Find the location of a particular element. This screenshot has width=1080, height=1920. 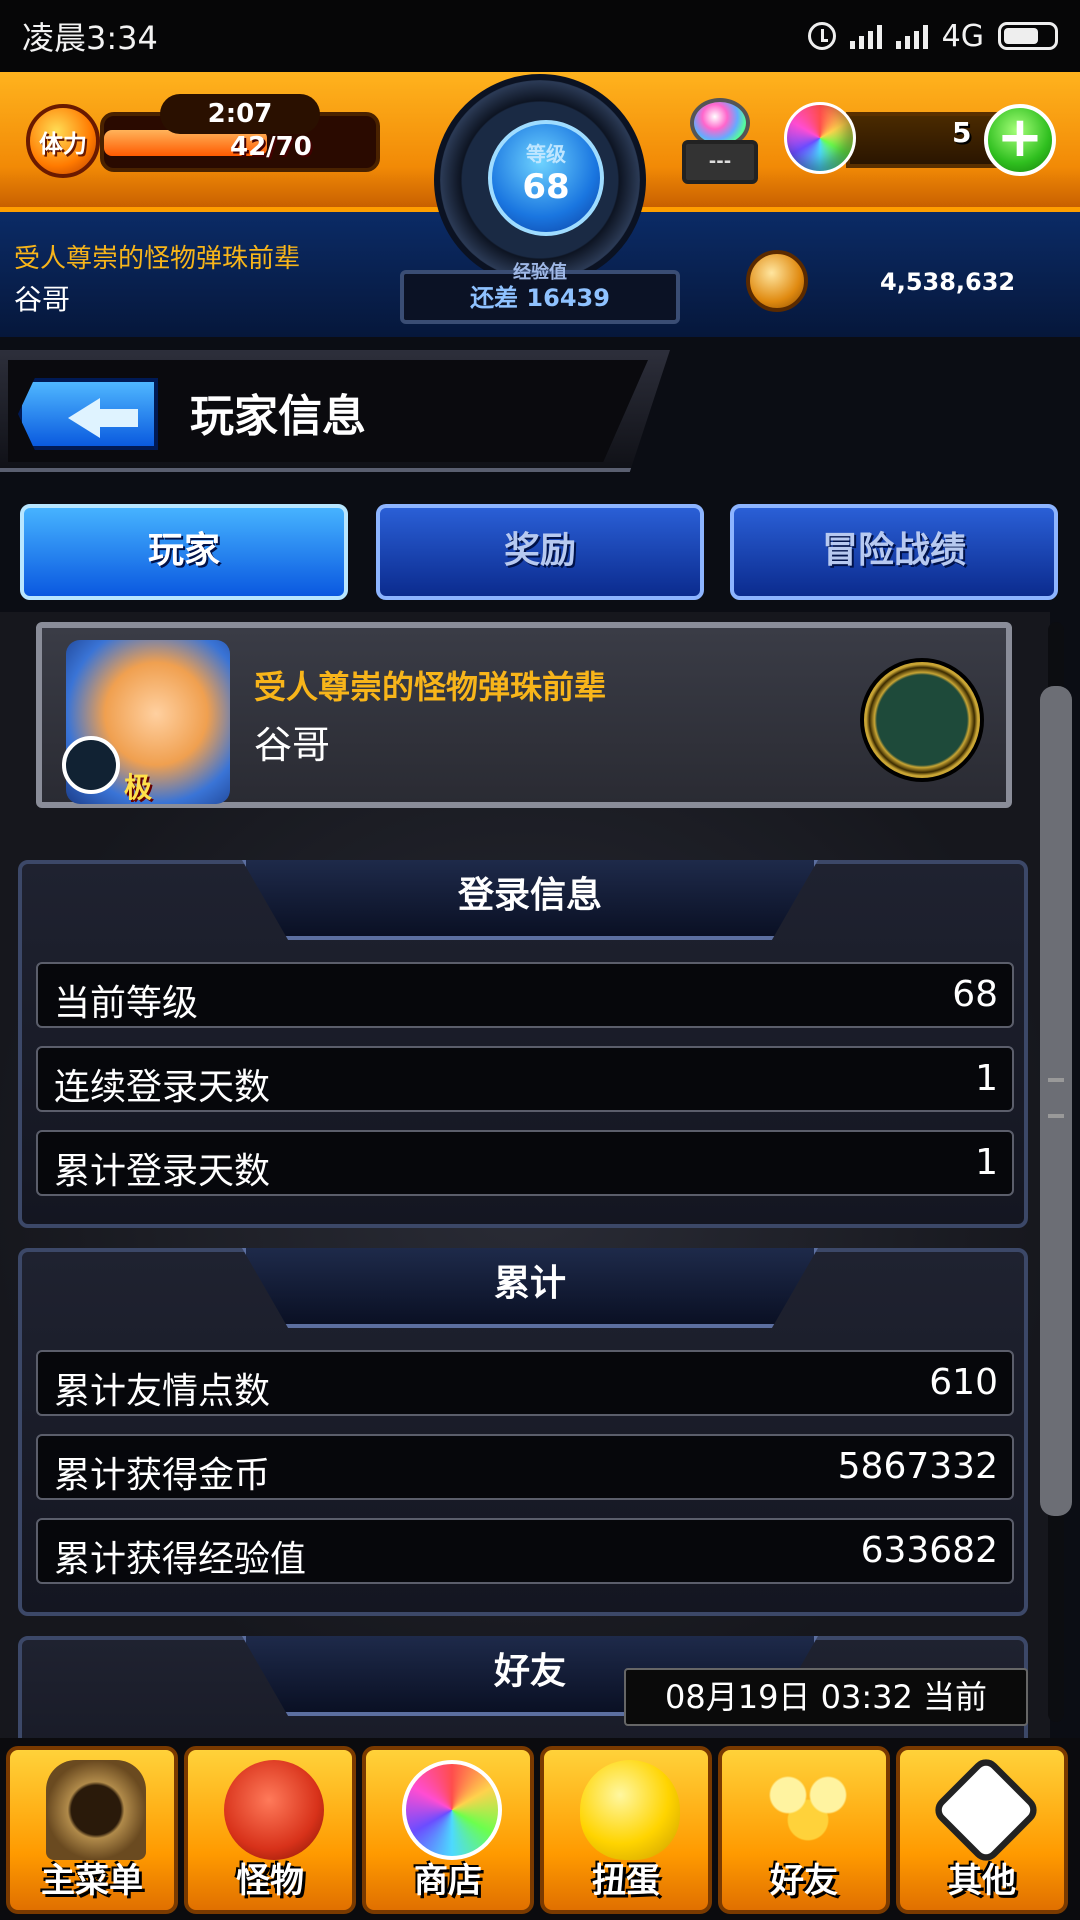

back-button is located at coordinates (88, 414).